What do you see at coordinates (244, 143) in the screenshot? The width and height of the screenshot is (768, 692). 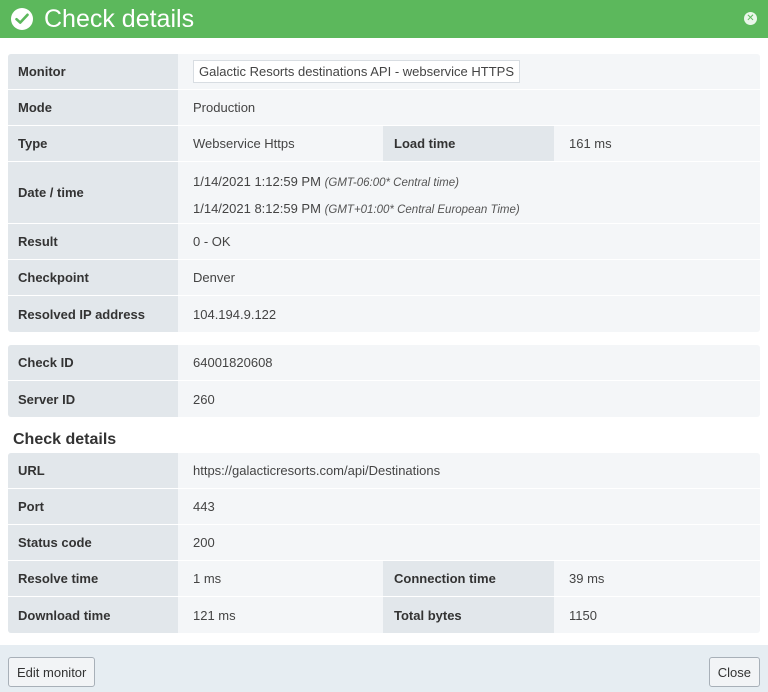 I see `type-value: Webservice Https` at bounding box center [244, 143].